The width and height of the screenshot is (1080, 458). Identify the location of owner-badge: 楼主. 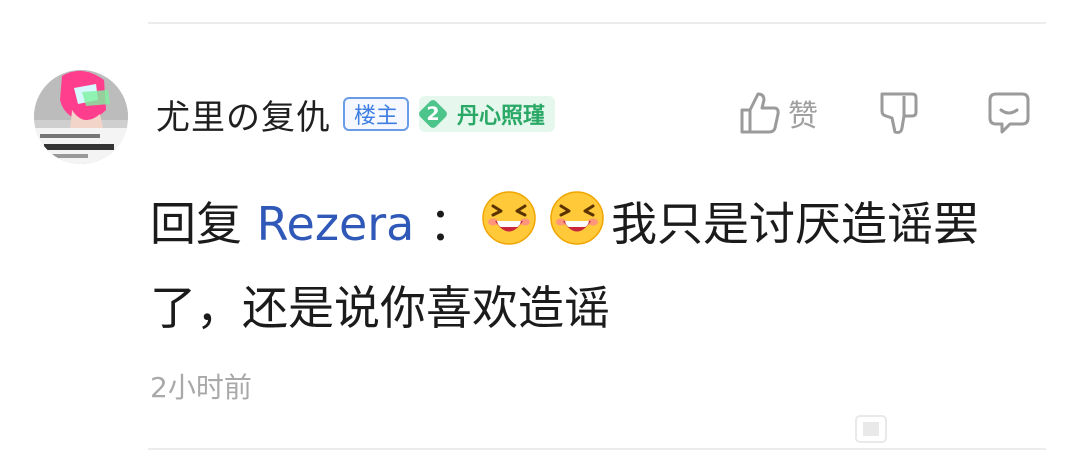
(376, 114).